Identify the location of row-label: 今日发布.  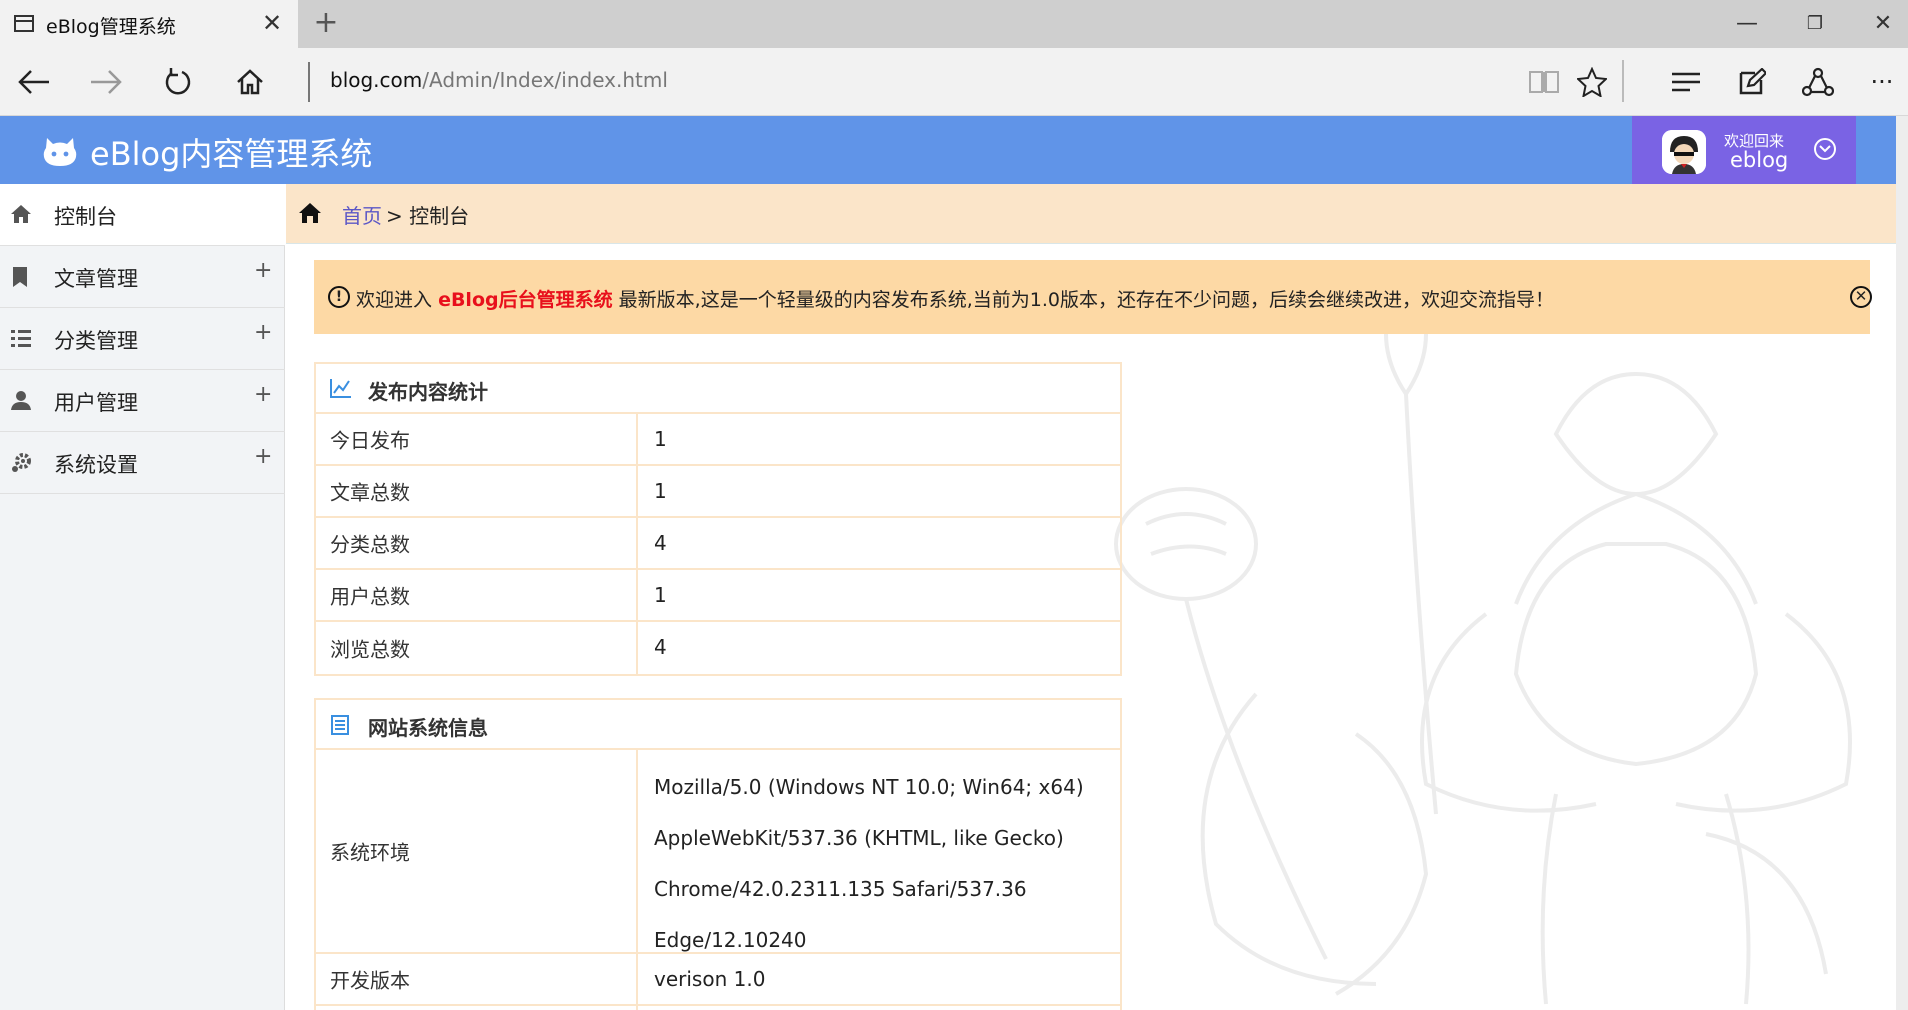
(370, 440).